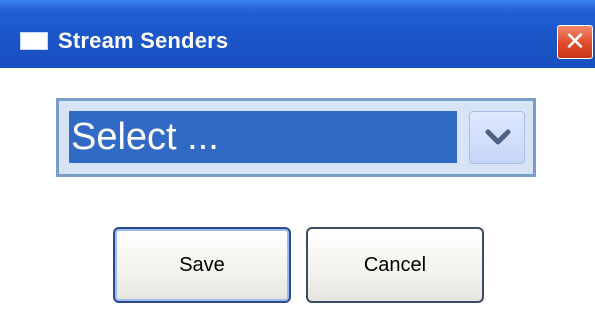 The width and height of the screenshot is (595, 317). I want to click on title-bar-strip, so click(297, 4).